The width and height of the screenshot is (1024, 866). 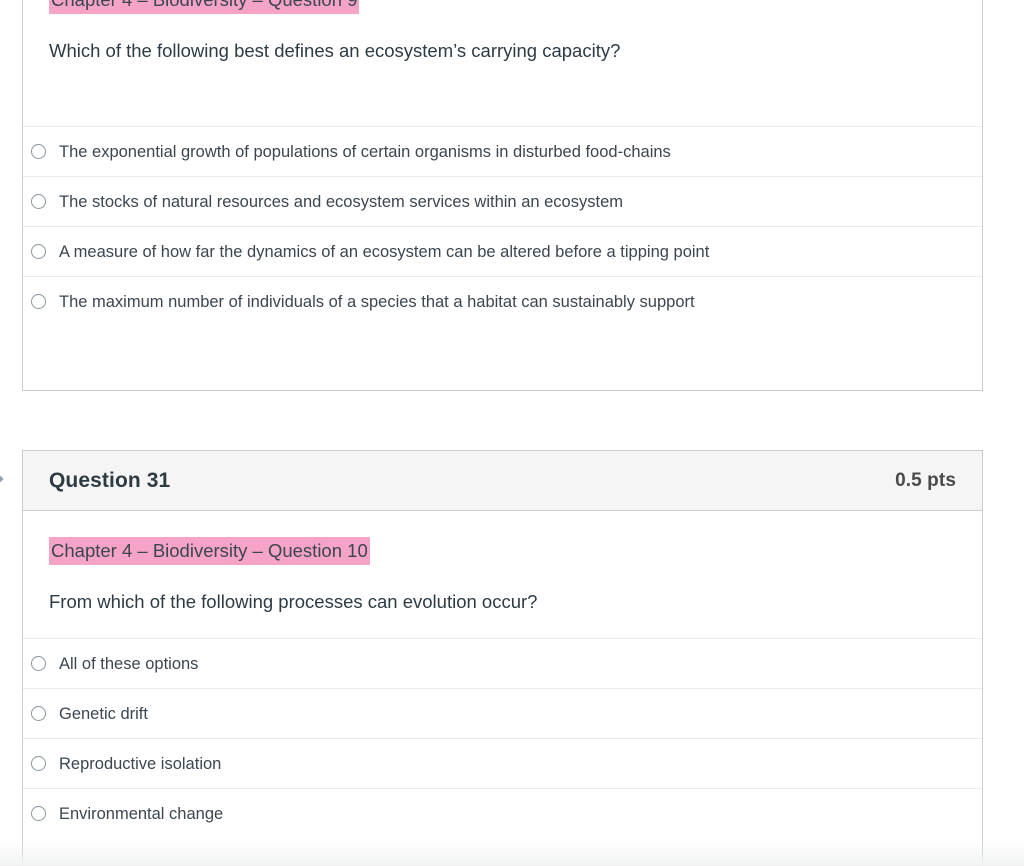 I want to click on question-header: Question 31 0.5 pts, so click(x=502, y=481).